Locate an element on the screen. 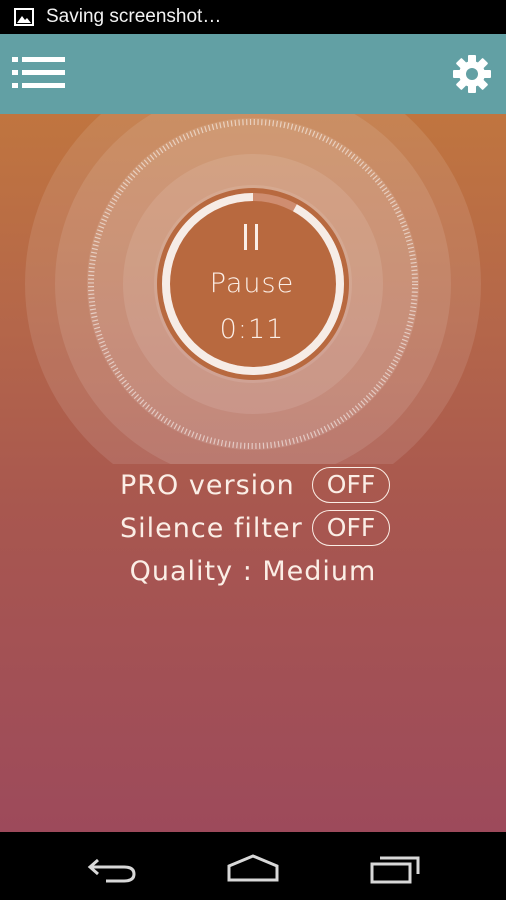 The height and width of the screenshot is (900, 506). back-button is located at coordinates (114, 867).